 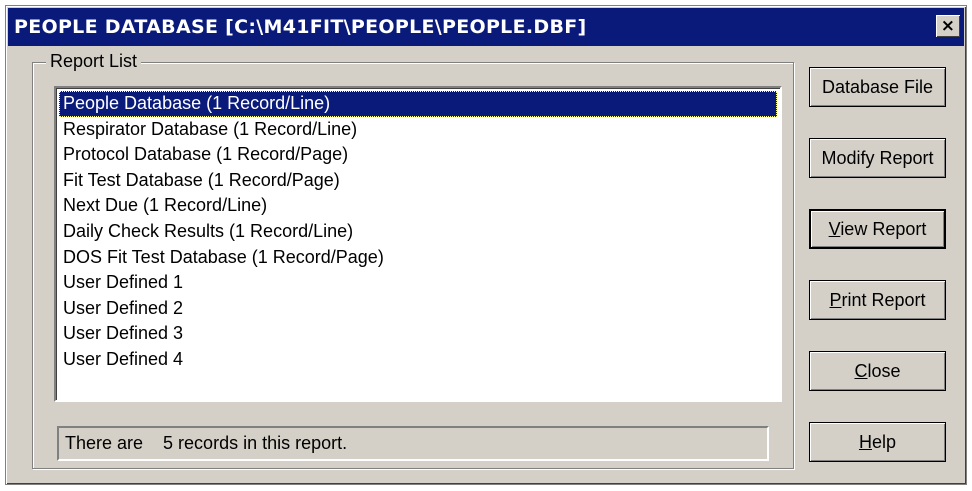 What do you see at coordinates (861, 371) in the screenshot?
I see `close-mnemonic: C` at bounding box center [861, 371].